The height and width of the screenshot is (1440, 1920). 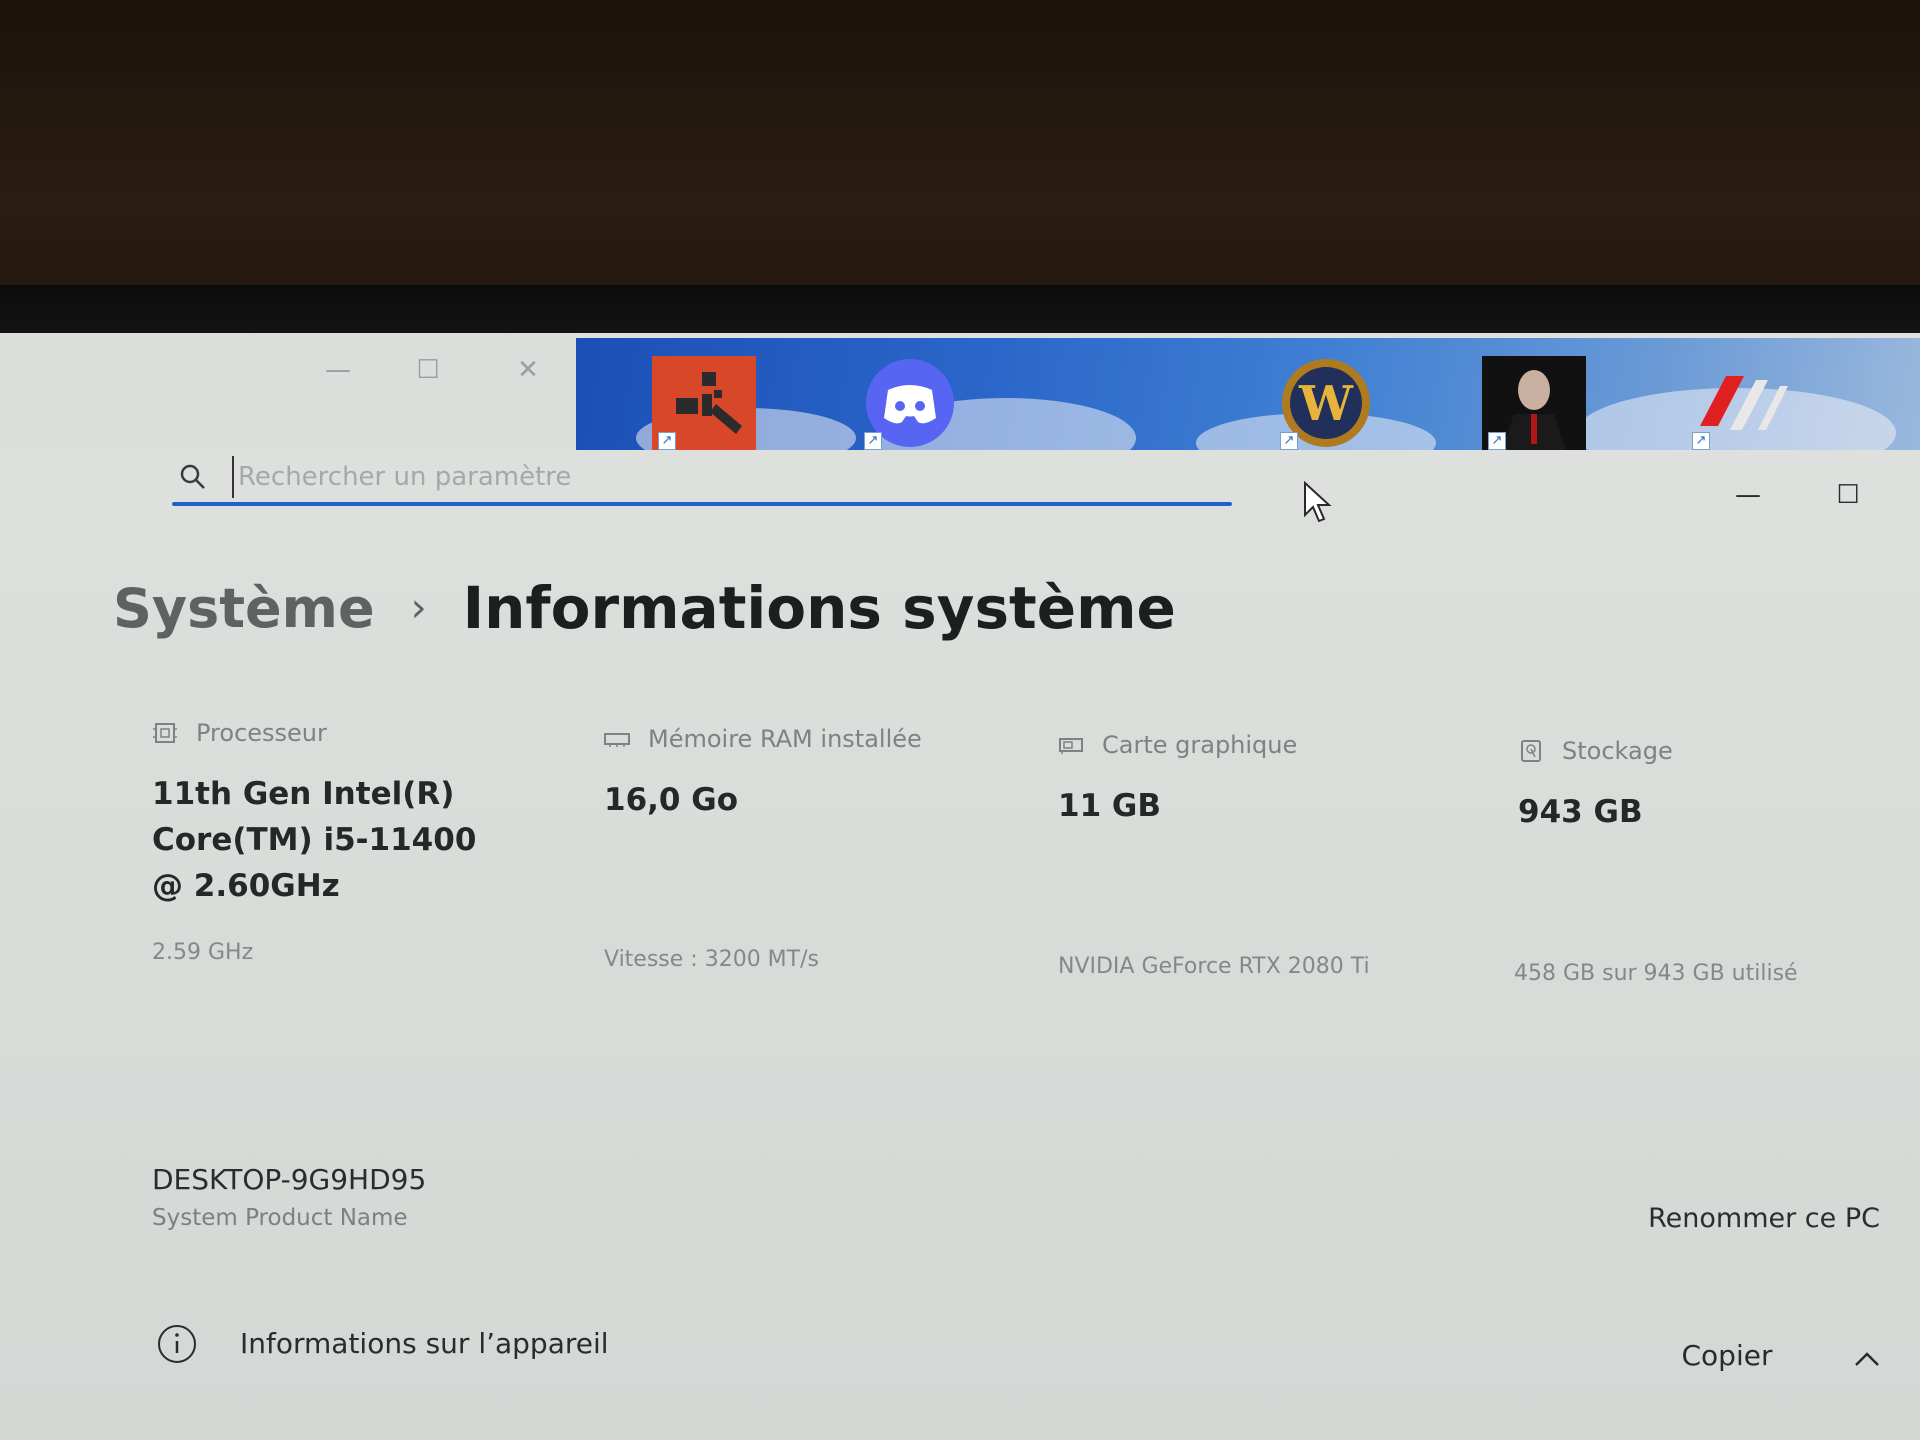 What do you see at coordinates (814, 771) in the screenshot?
I see `spec-memory: Mémoire RAM installée 16,0 Go` at bounding box center [814, 771].